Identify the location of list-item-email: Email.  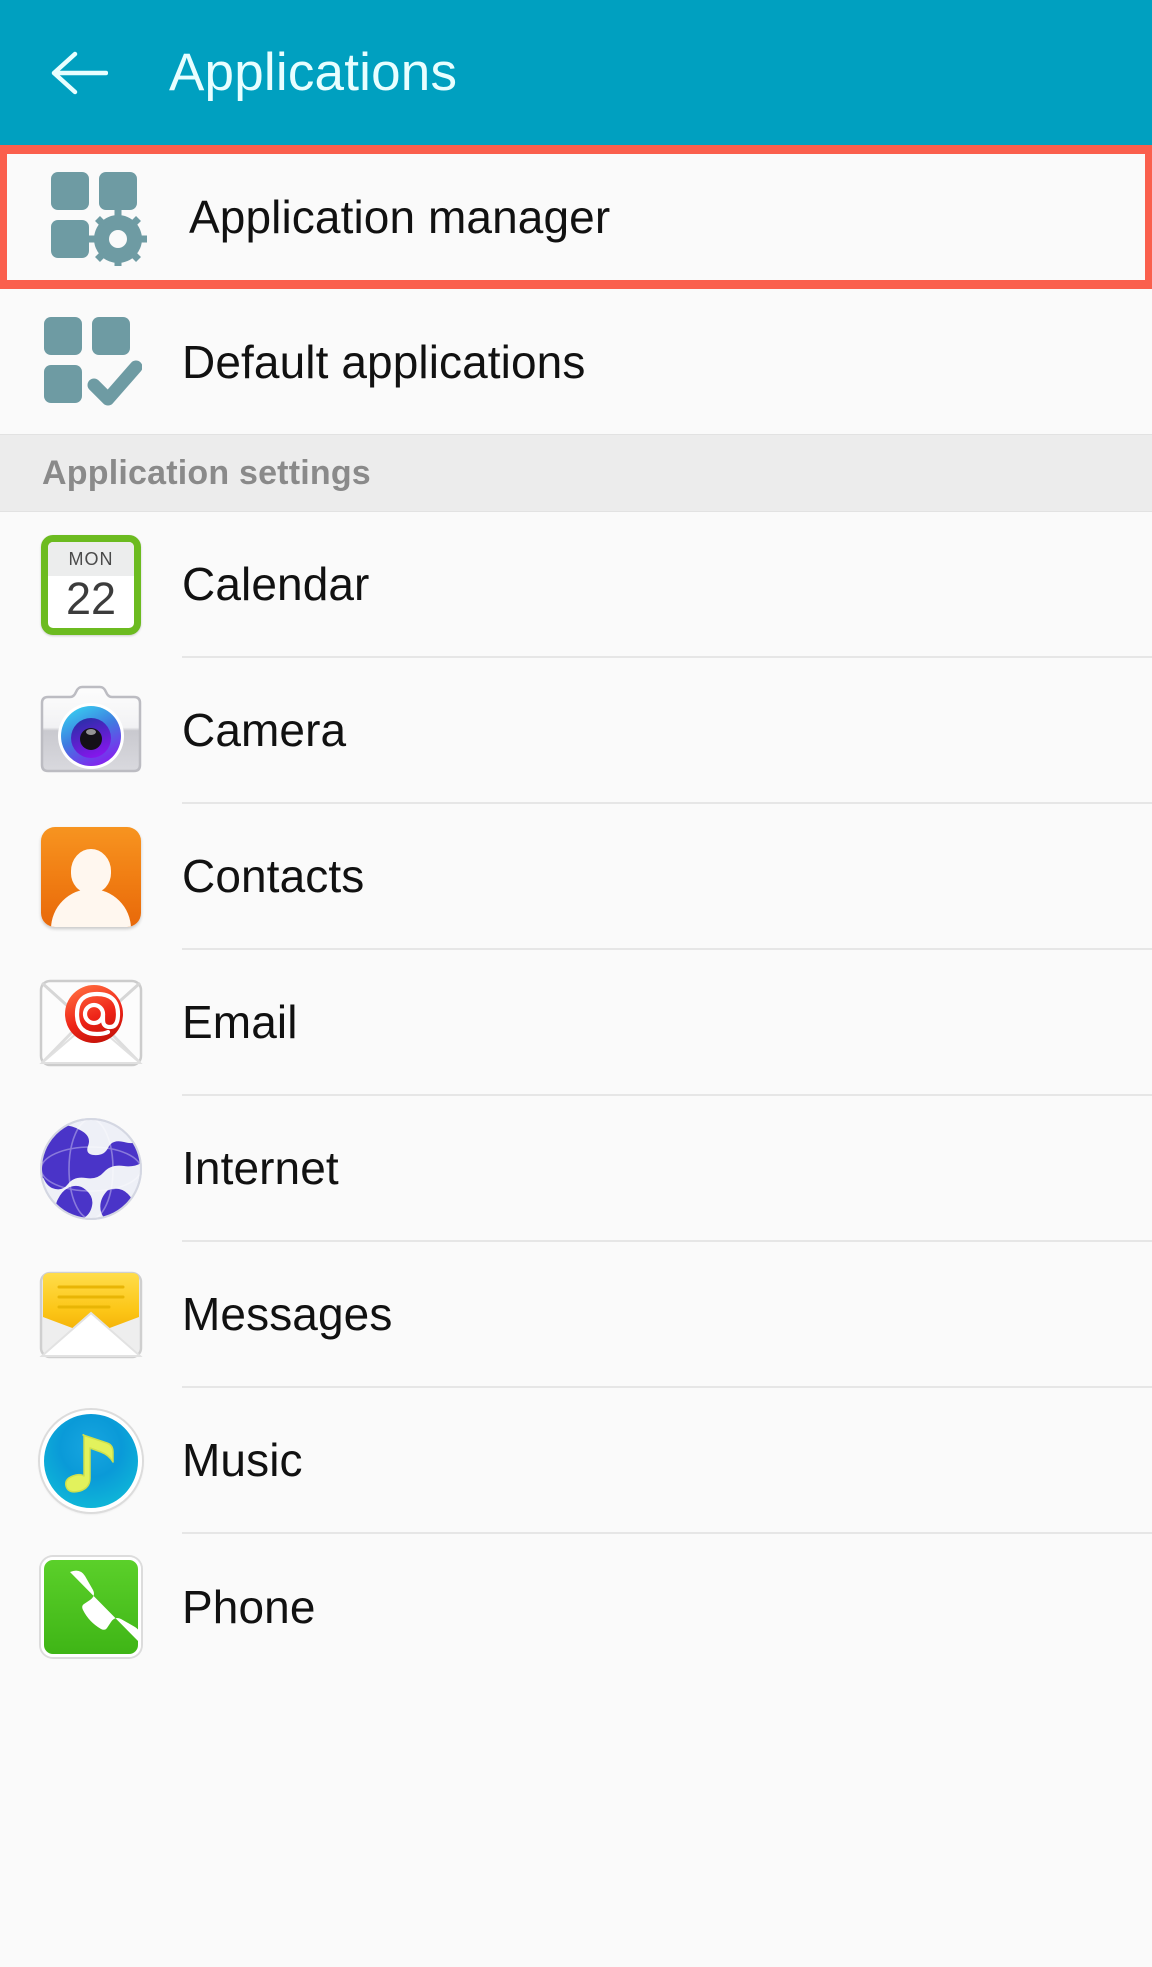
(576, 1023).